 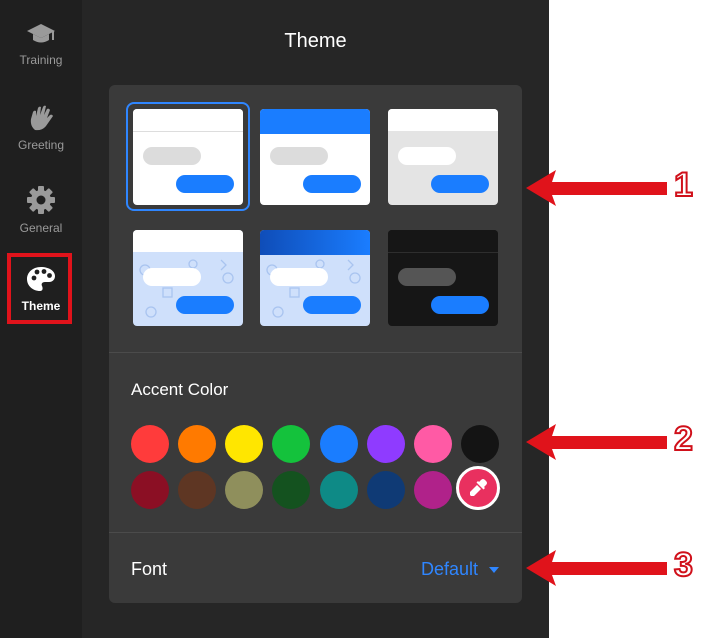 I want to click on accent-swatch-pink, so click(x=433, y=444).